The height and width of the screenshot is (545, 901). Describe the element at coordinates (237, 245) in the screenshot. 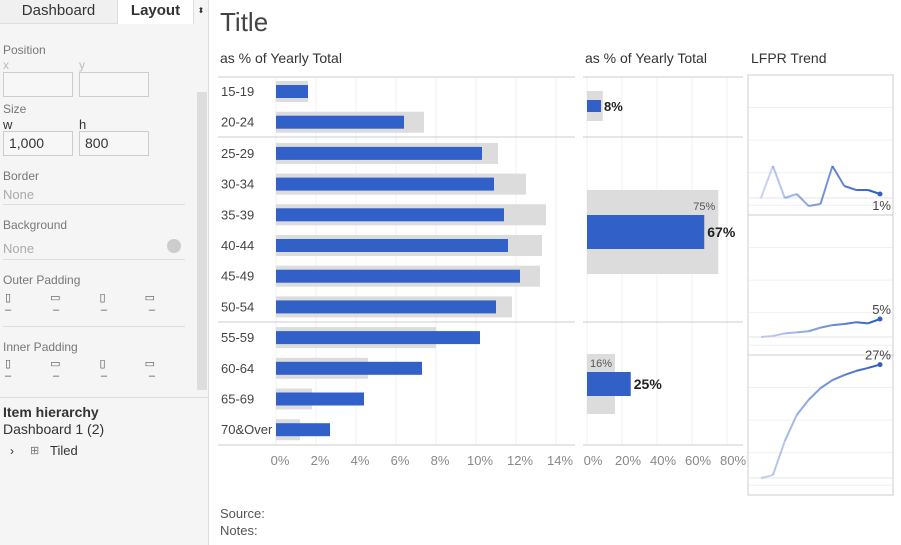

I see `row-label: 40-44` at that location.